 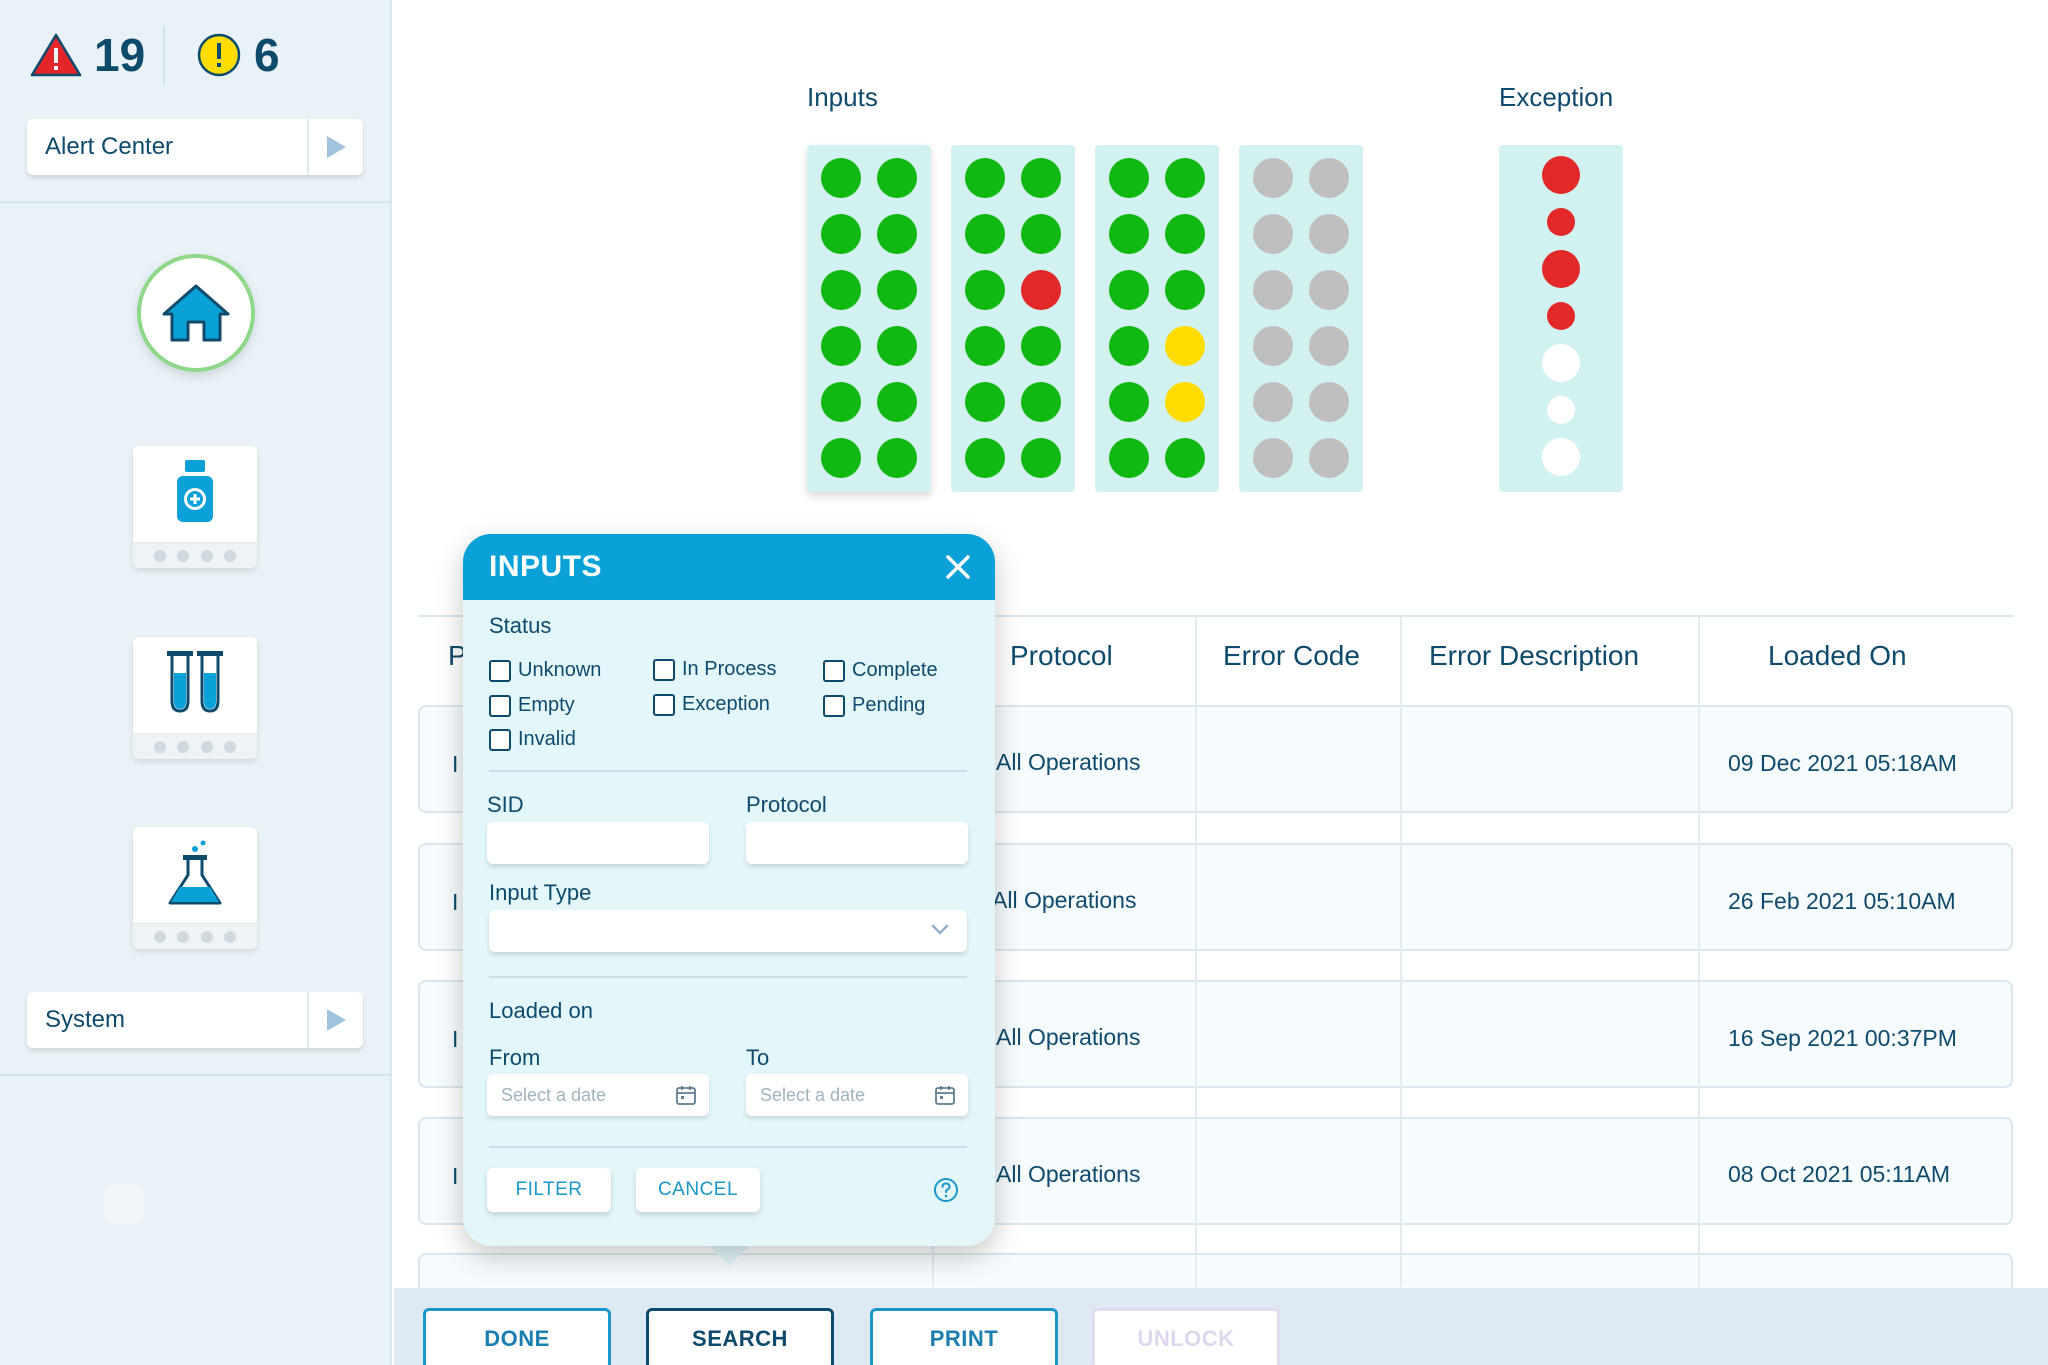 I want to click on status-pending-checkbox: Pending, so click(x=874, y=705).